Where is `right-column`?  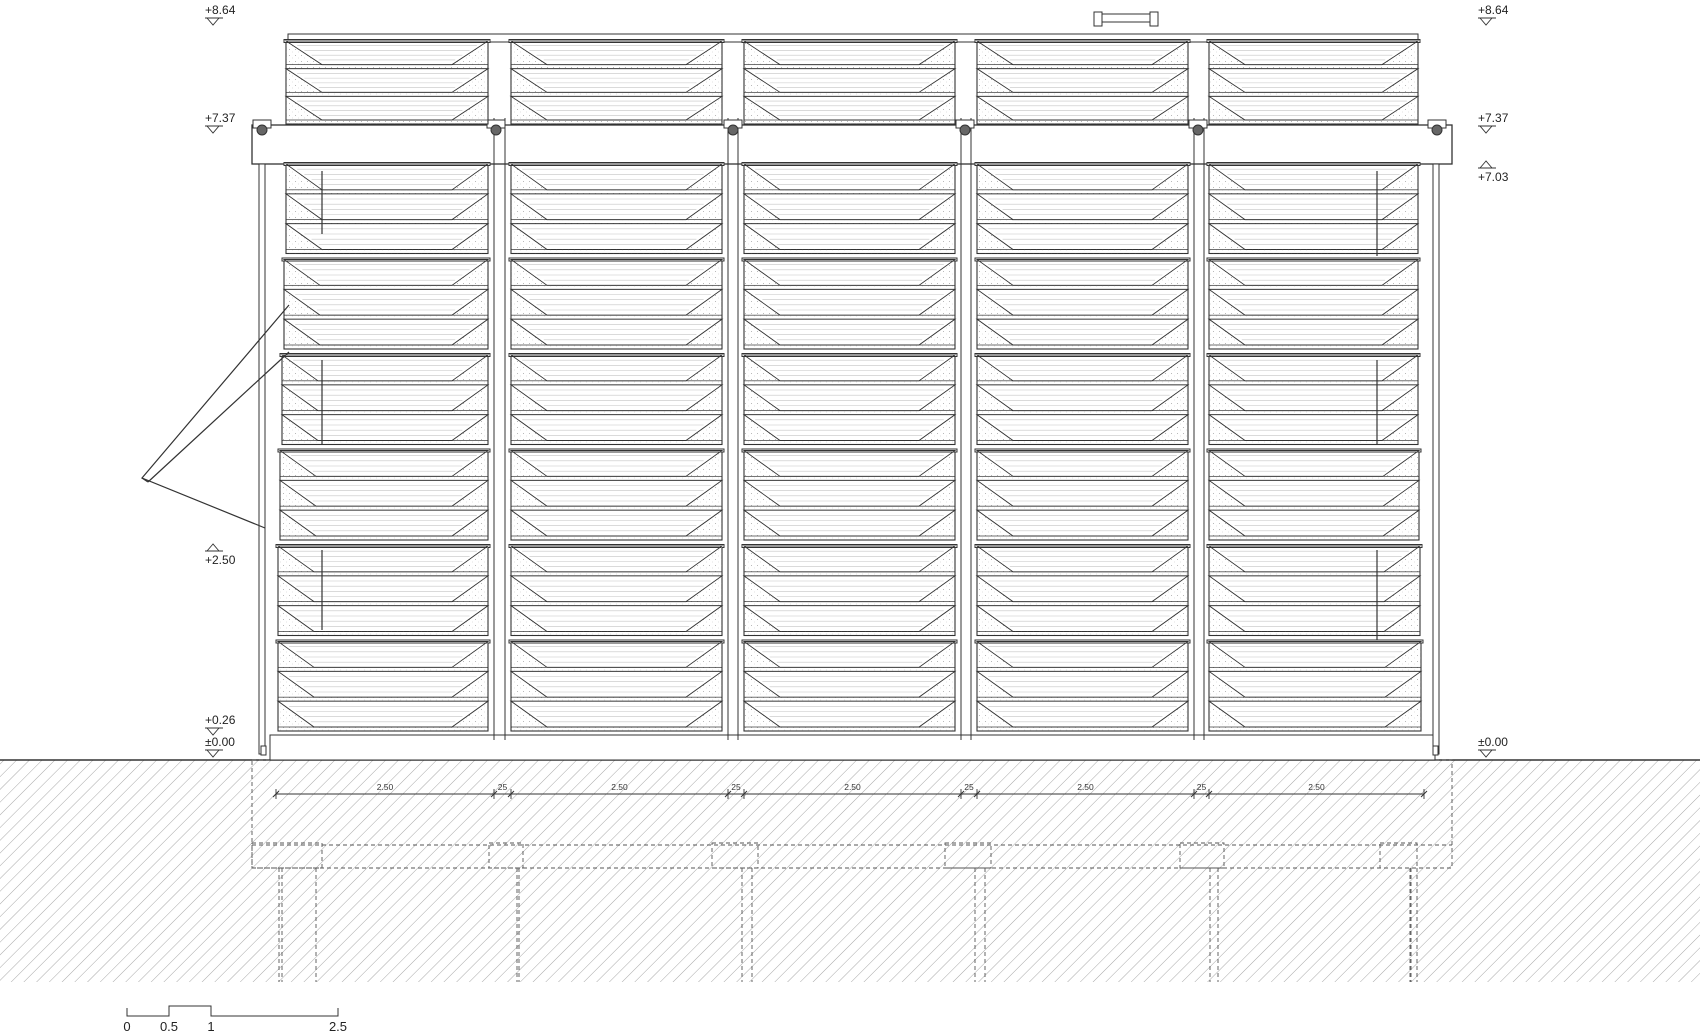 right-column is located at coordinates (1436, 459).